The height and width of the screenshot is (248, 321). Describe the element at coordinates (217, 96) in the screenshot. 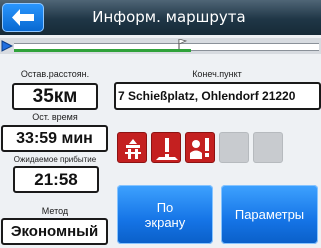

I see `destination-value: 7 Schießplatz, Ohlendorf 21220` at that location.